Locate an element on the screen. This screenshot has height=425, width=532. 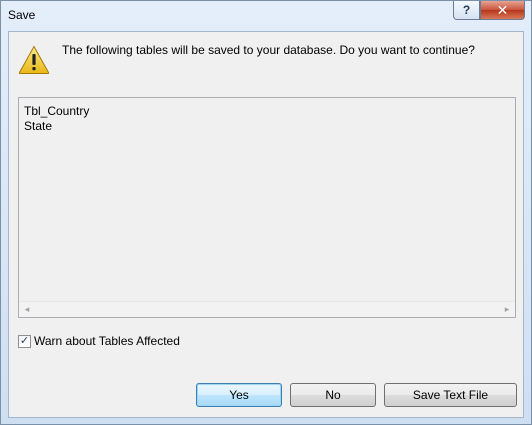
close-button: ✕ is located at coordinates (502, 10).